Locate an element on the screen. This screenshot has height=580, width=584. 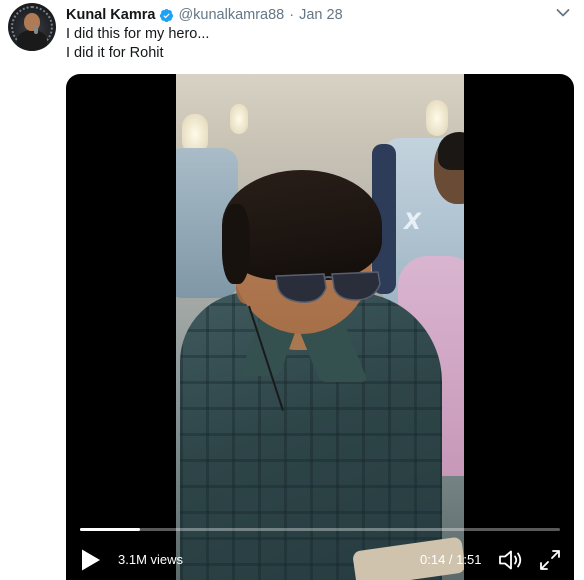
tweet-date: Jan 28 is located at coordinates (321, 15).